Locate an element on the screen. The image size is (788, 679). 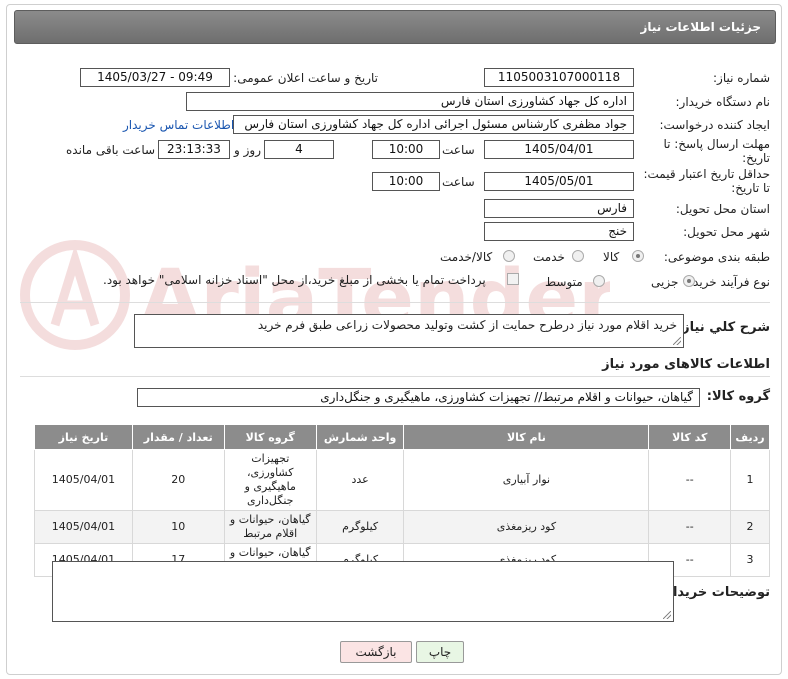
creator-label: ایجاد کننده درخواست: is located at coordinates (714, 125).